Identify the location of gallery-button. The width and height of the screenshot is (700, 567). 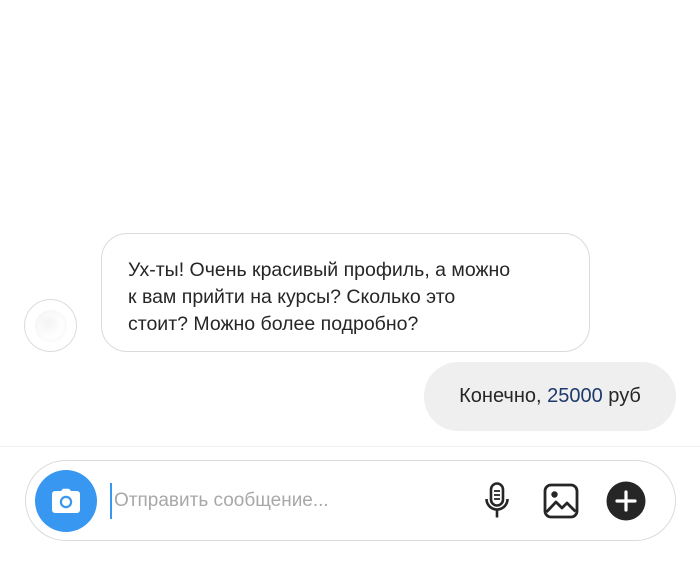
(561, 501).